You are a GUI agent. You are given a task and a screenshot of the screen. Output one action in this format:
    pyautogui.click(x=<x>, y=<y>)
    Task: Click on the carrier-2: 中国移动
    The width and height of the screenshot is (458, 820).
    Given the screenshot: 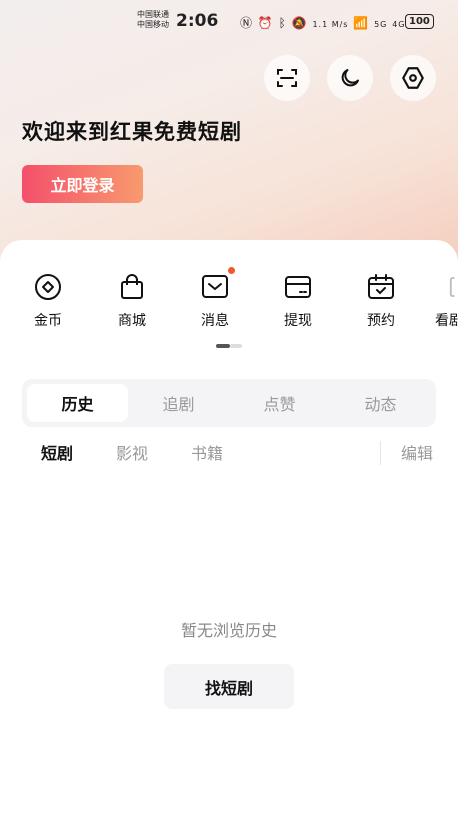 What is the action you would take?
    pyautogui.click(x=153, y=24)
    